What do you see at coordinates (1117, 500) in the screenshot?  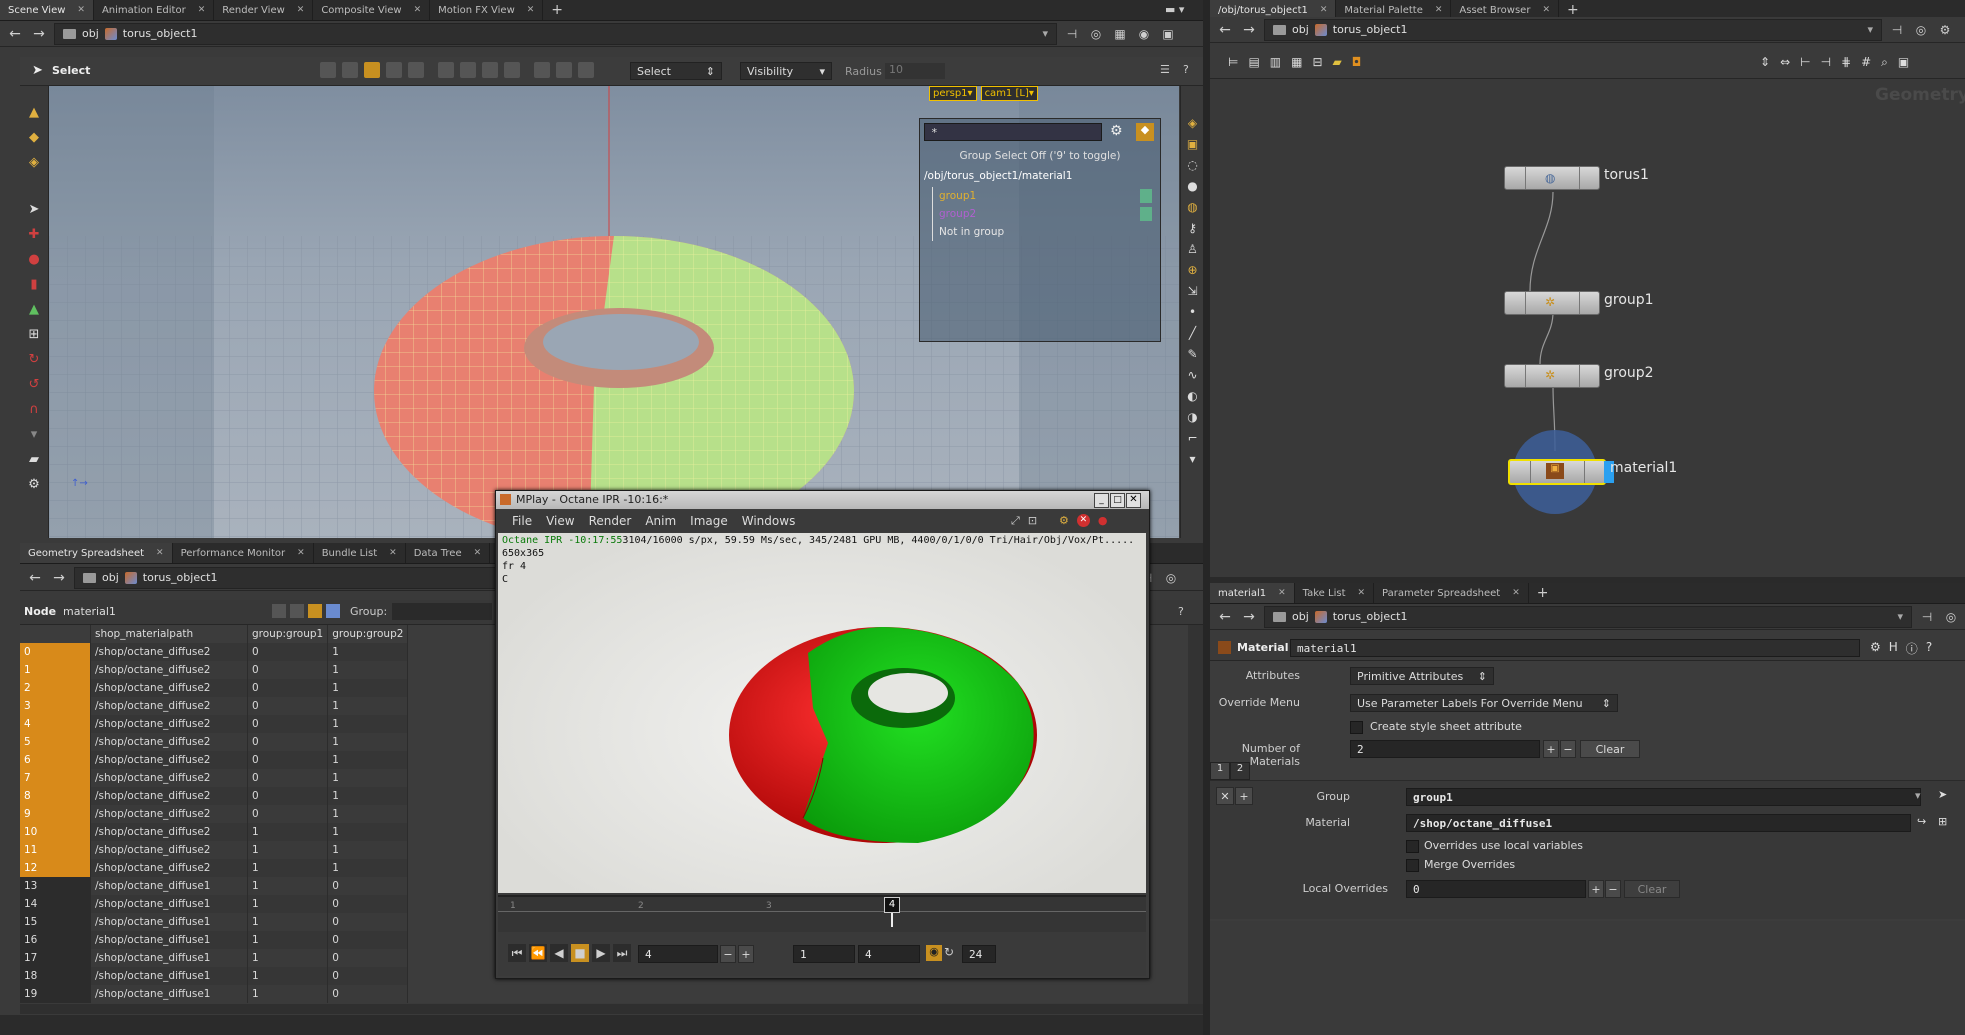 I see `maximize-button: □` at bounding box center [1117, 500].